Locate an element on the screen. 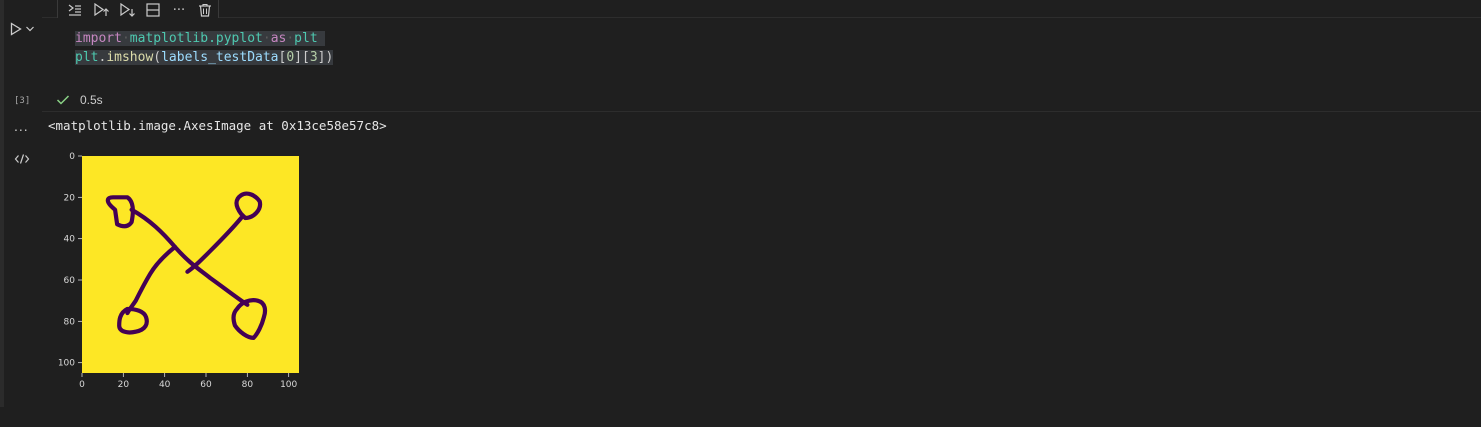 The image size is (1481, 427). code-line-2: plt.imshow(labels_testData[0][3]) is located at coordinates (204, 57).